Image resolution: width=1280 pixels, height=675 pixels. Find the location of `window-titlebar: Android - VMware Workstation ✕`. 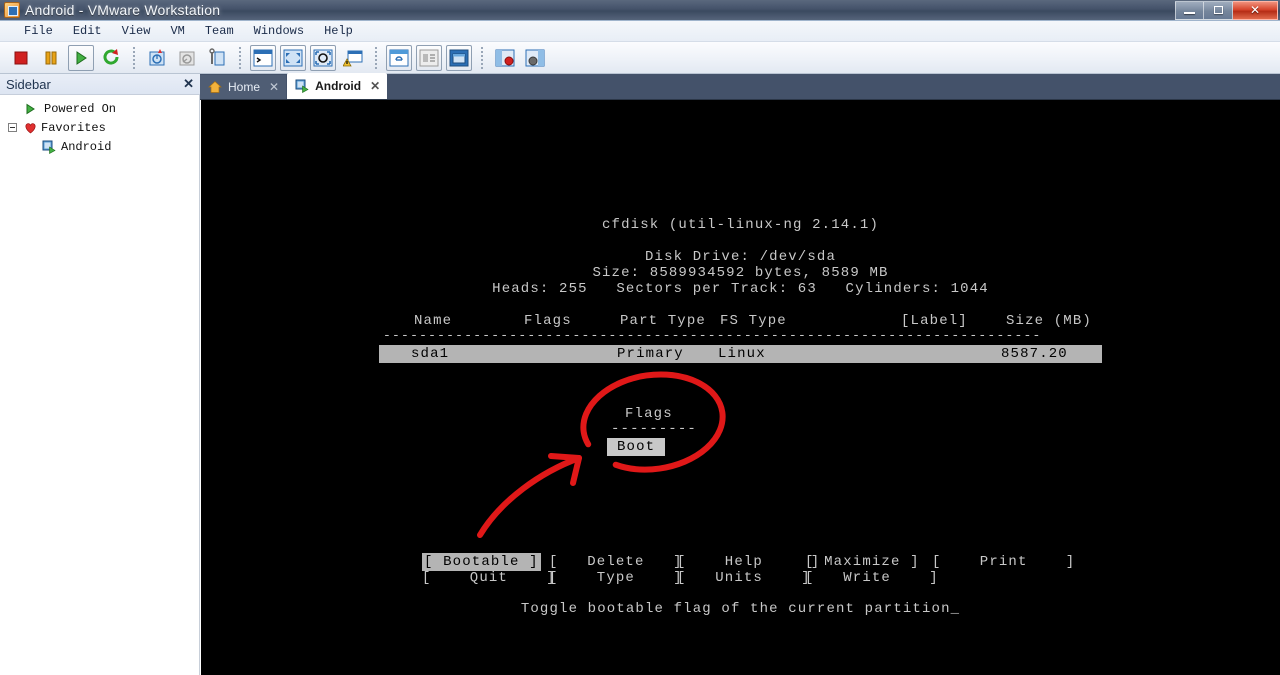

window-titlebar: Android - VMware Workstation ✕ is located at coordinates (640, 10).